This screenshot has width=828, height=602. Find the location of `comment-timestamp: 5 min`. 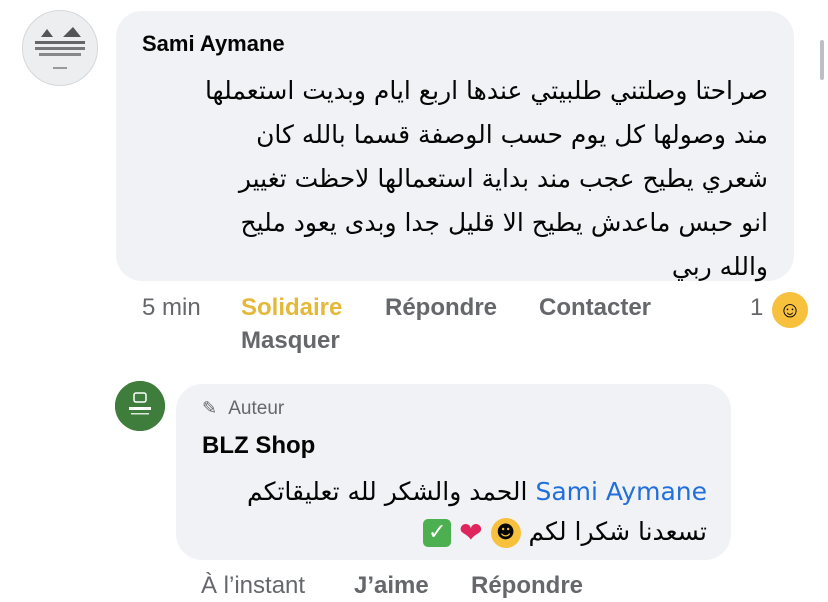

comment-timestamp: 5 min is located at coordinates (171, 308).